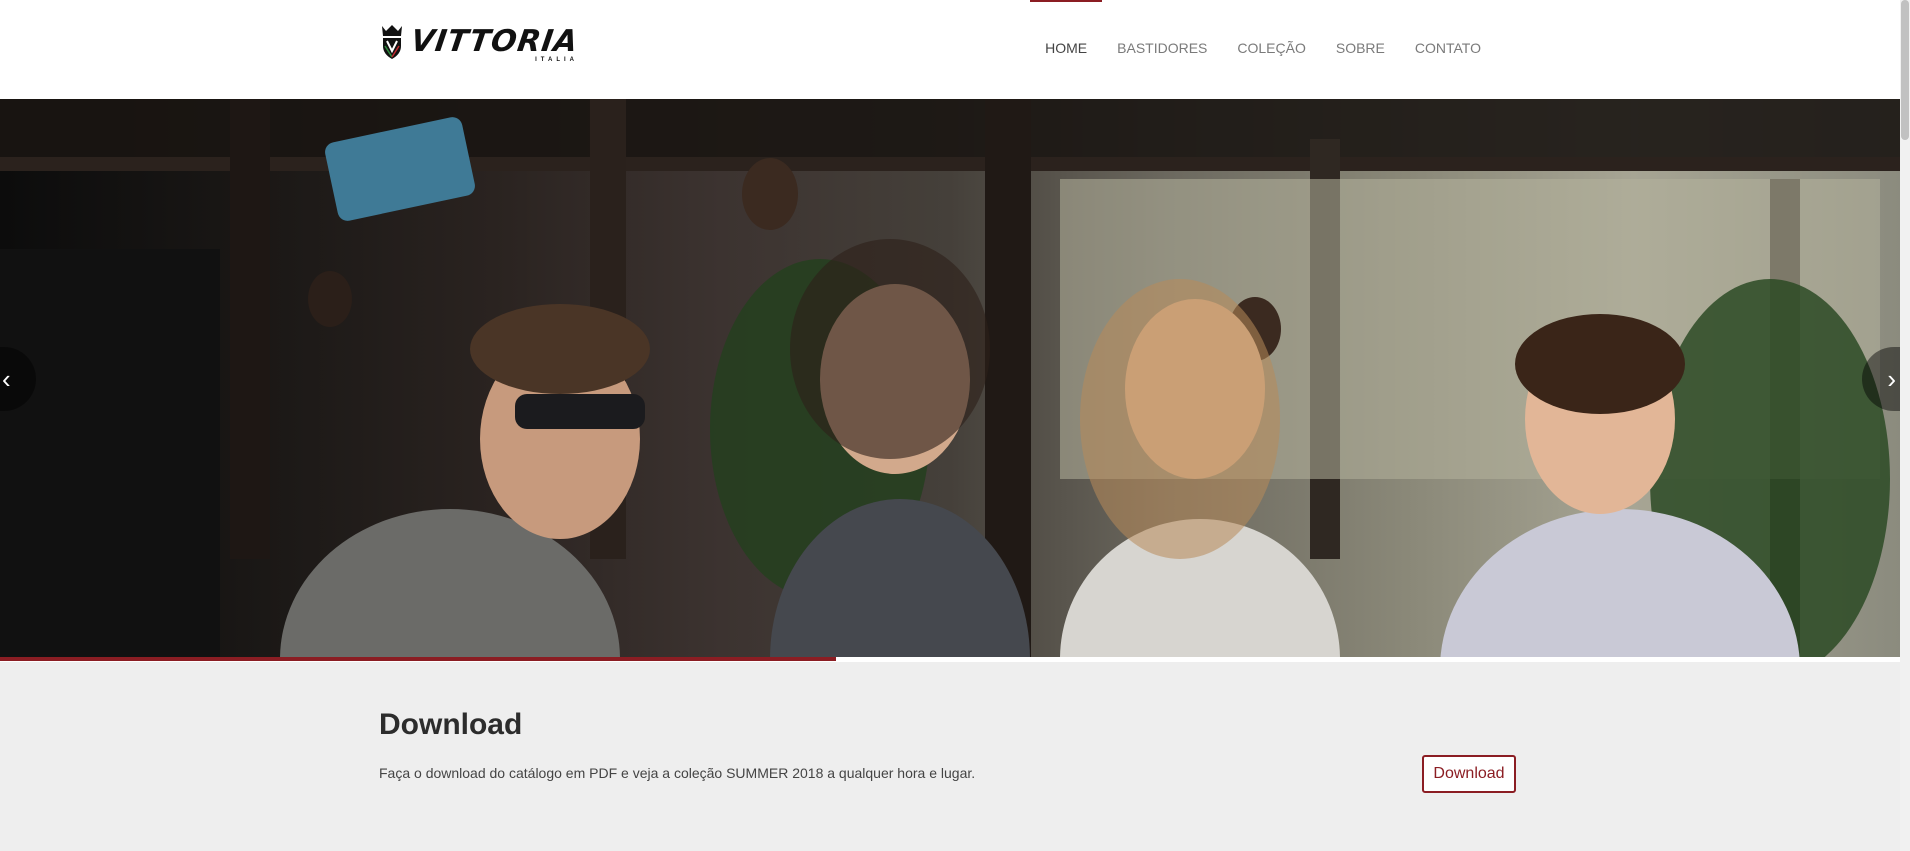 This screenshot has height=851, width=1910. What do you see at coordinates (1905, 70) in the screenshot?
I see `scrollbar-thumb` at bounding box center [1905, 70].